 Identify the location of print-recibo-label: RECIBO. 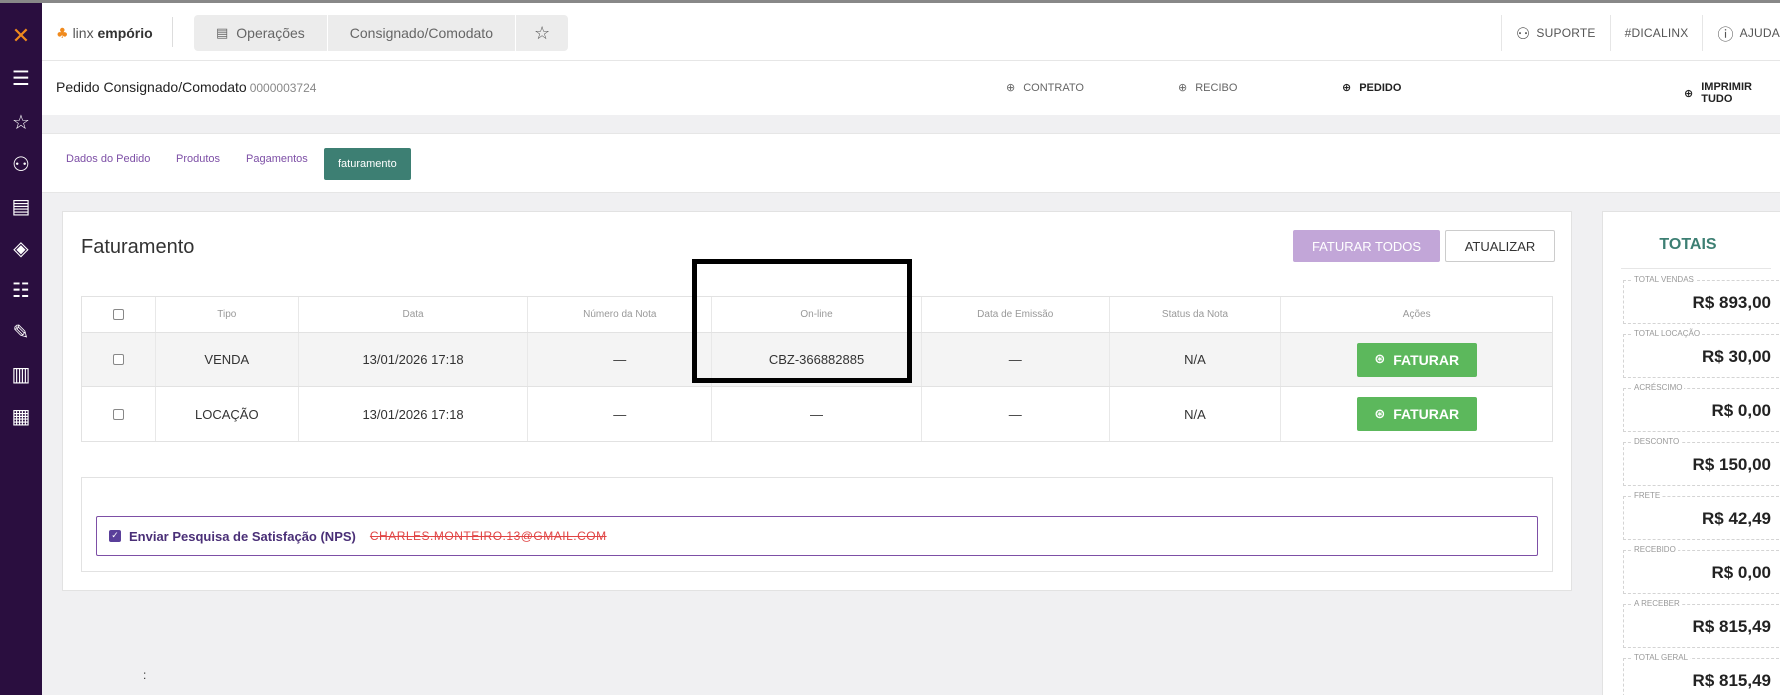
(1216, 87).